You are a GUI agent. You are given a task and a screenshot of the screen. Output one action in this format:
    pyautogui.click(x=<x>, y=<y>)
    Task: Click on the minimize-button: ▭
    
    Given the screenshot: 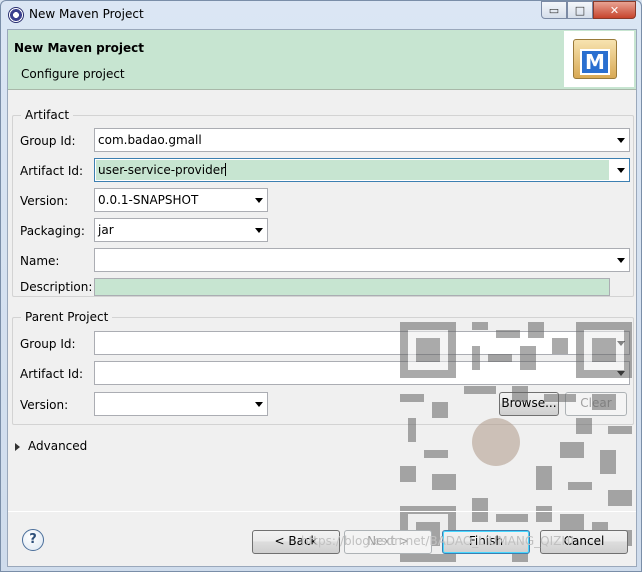 What is the action you would take?
    pyautogui.click(x=554, y=10)
    